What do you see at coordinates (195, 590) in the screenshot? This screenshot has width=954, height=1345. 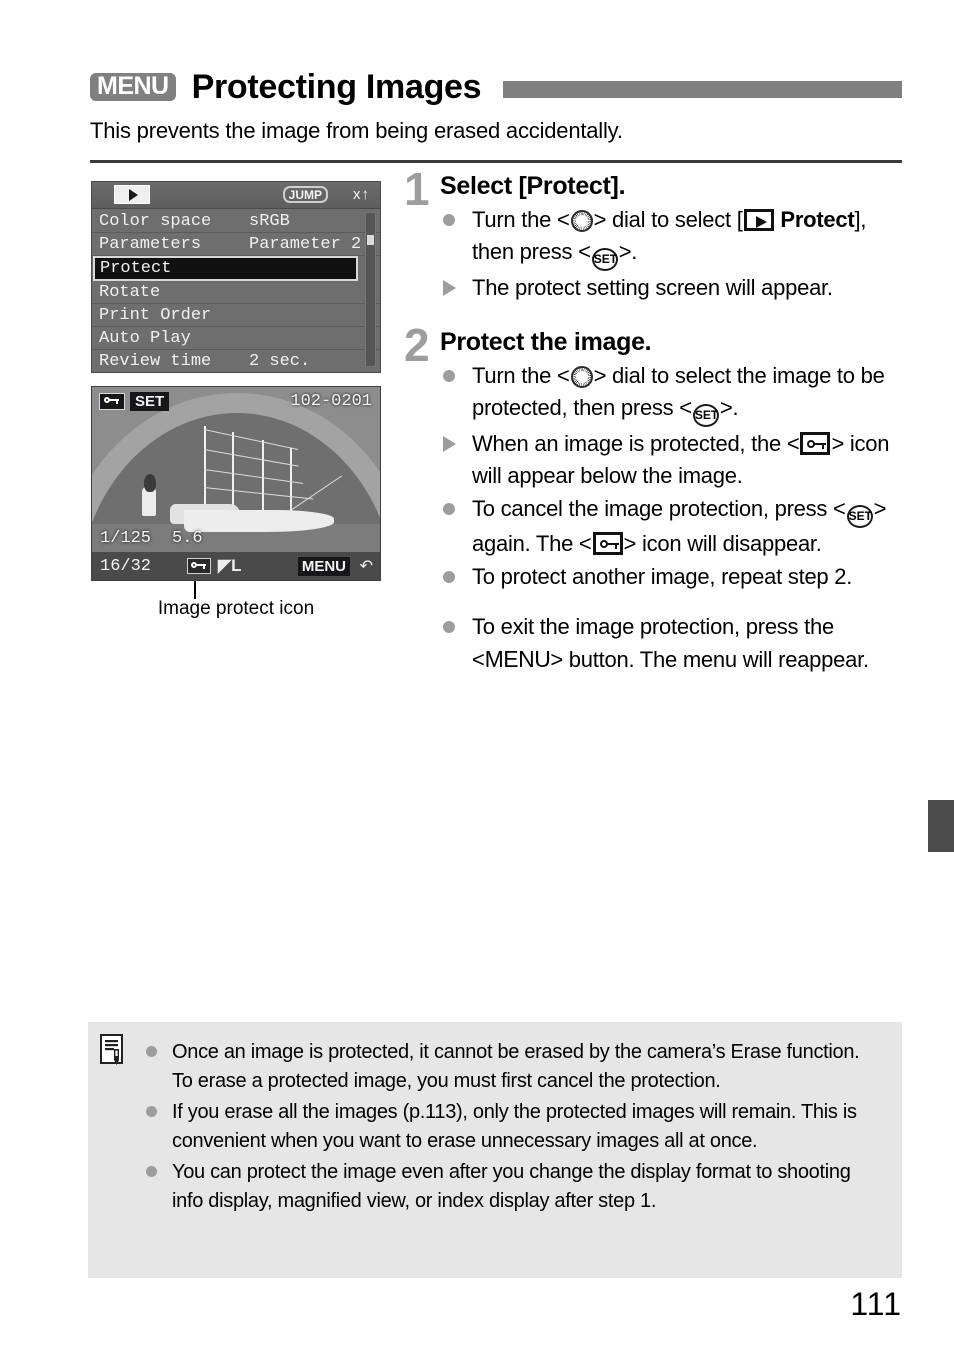 I see `caption-leader-line` at bounding box center [195, 590].